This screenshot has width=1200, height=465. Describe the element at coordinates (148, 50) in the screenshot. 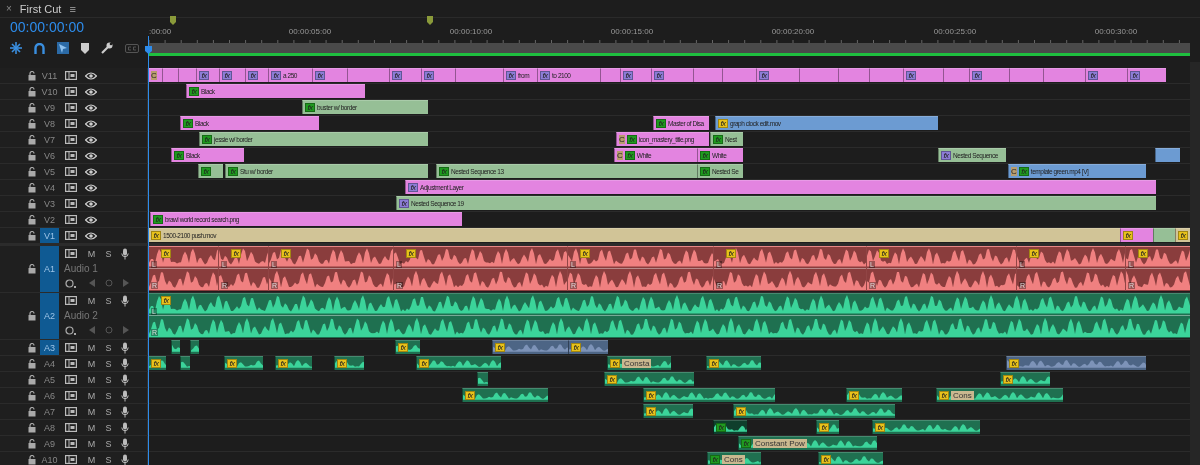

I see `playhead-handle` at that location.